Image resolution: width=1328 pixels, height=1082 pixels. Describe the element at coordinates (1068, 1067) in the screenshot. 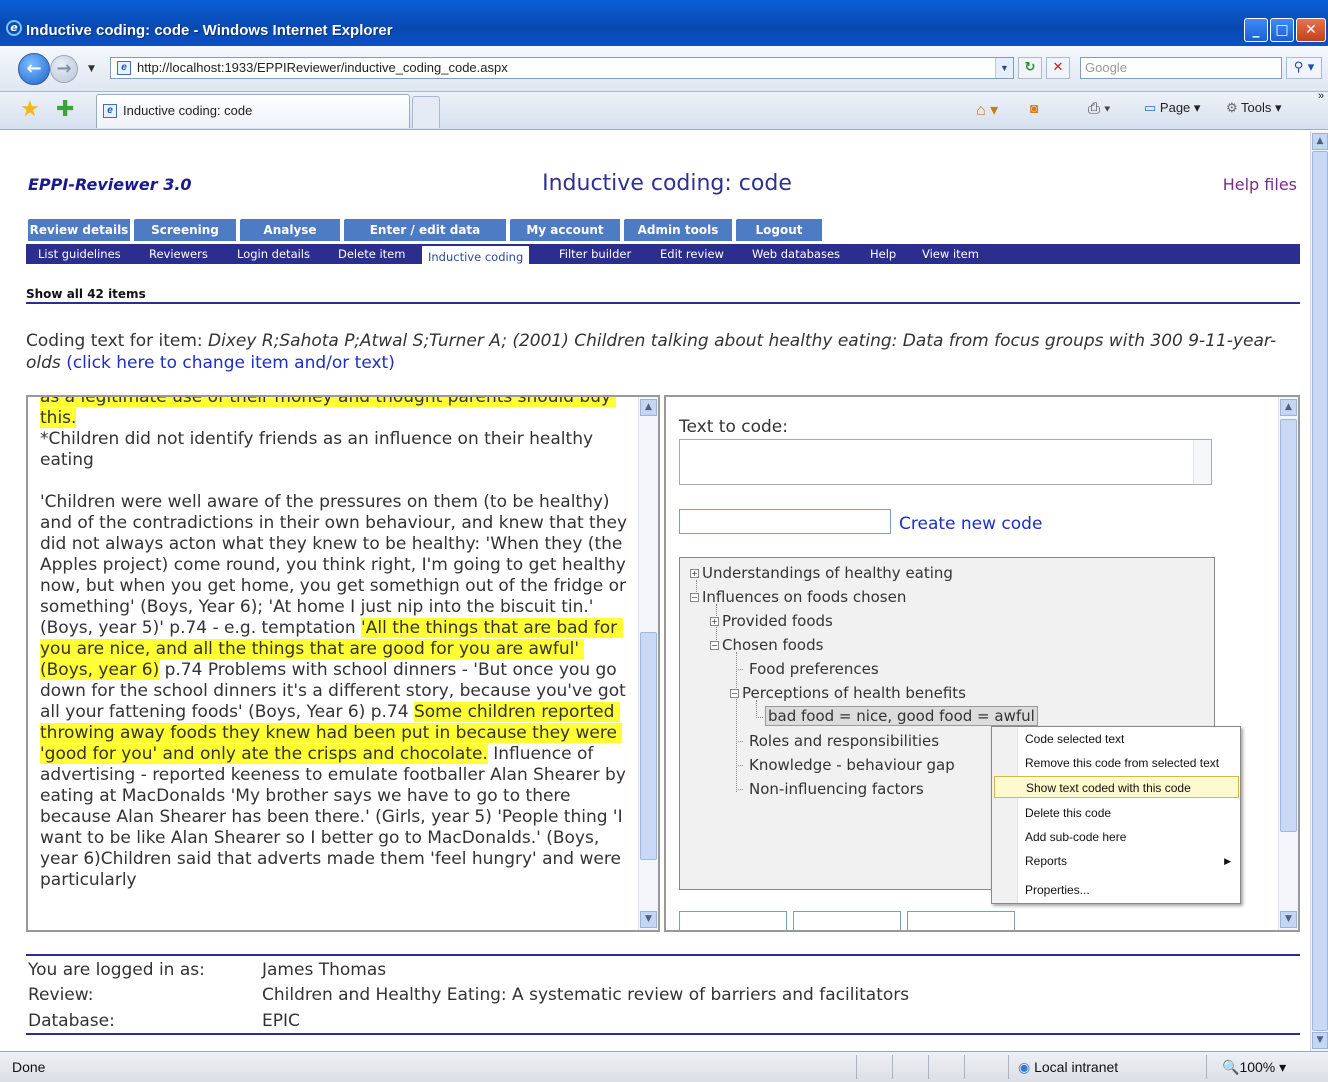

I see `security-zone: ◉ Local intranet` at that location.